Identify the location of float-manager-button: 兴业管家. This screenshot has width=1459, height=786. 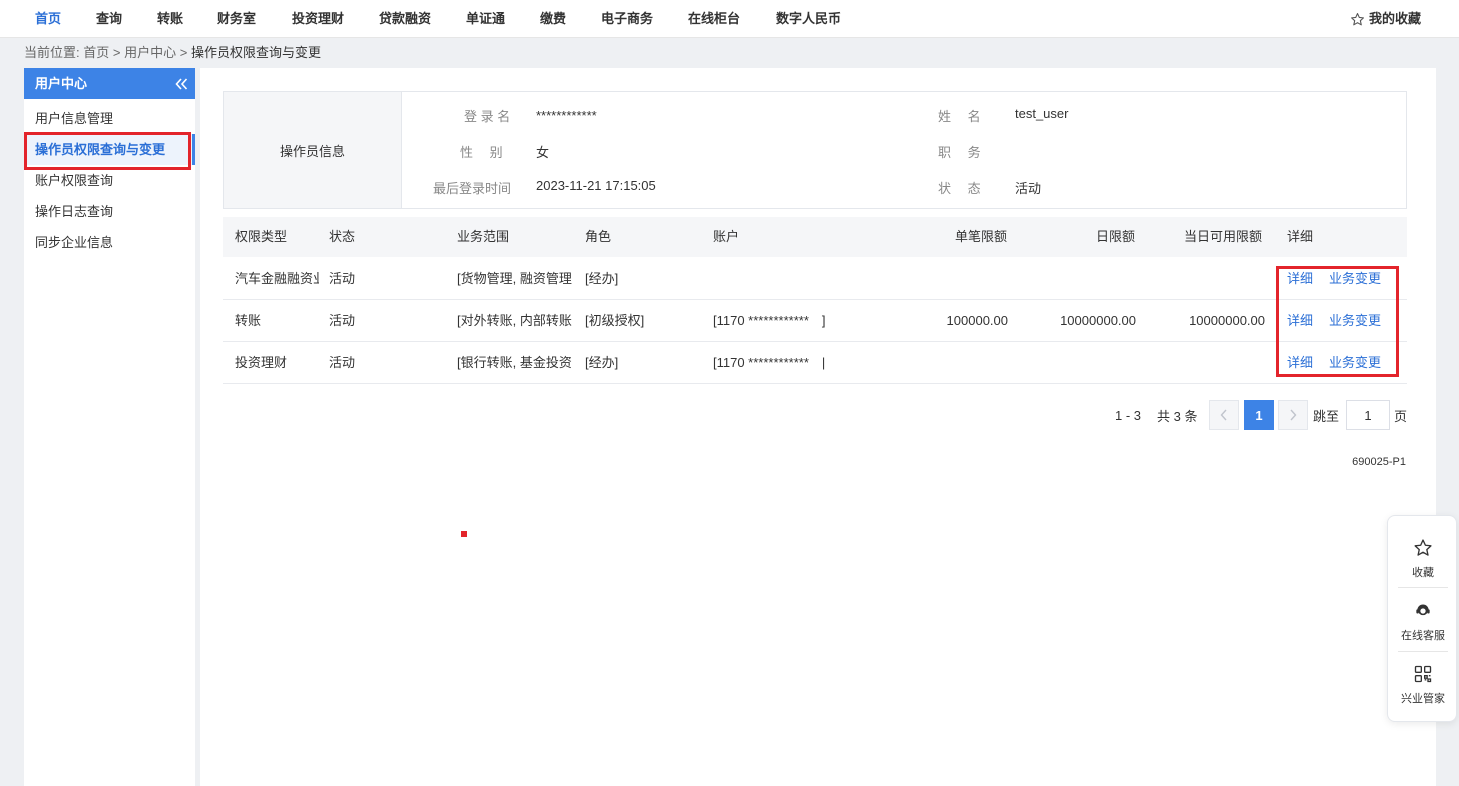
(1423, 685).